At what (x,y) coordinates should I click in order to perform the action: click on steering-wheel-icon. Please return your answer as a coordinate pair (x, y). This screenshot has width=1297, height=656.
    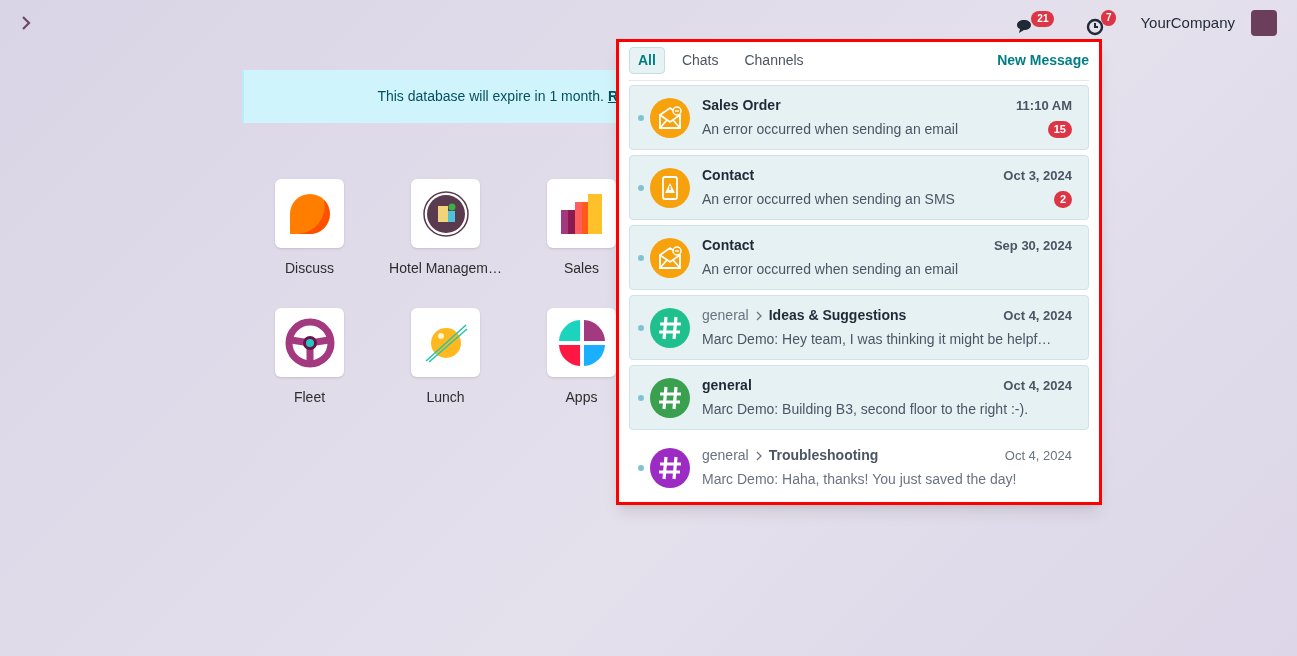
    Looking at the image, I should click on (309, 342).